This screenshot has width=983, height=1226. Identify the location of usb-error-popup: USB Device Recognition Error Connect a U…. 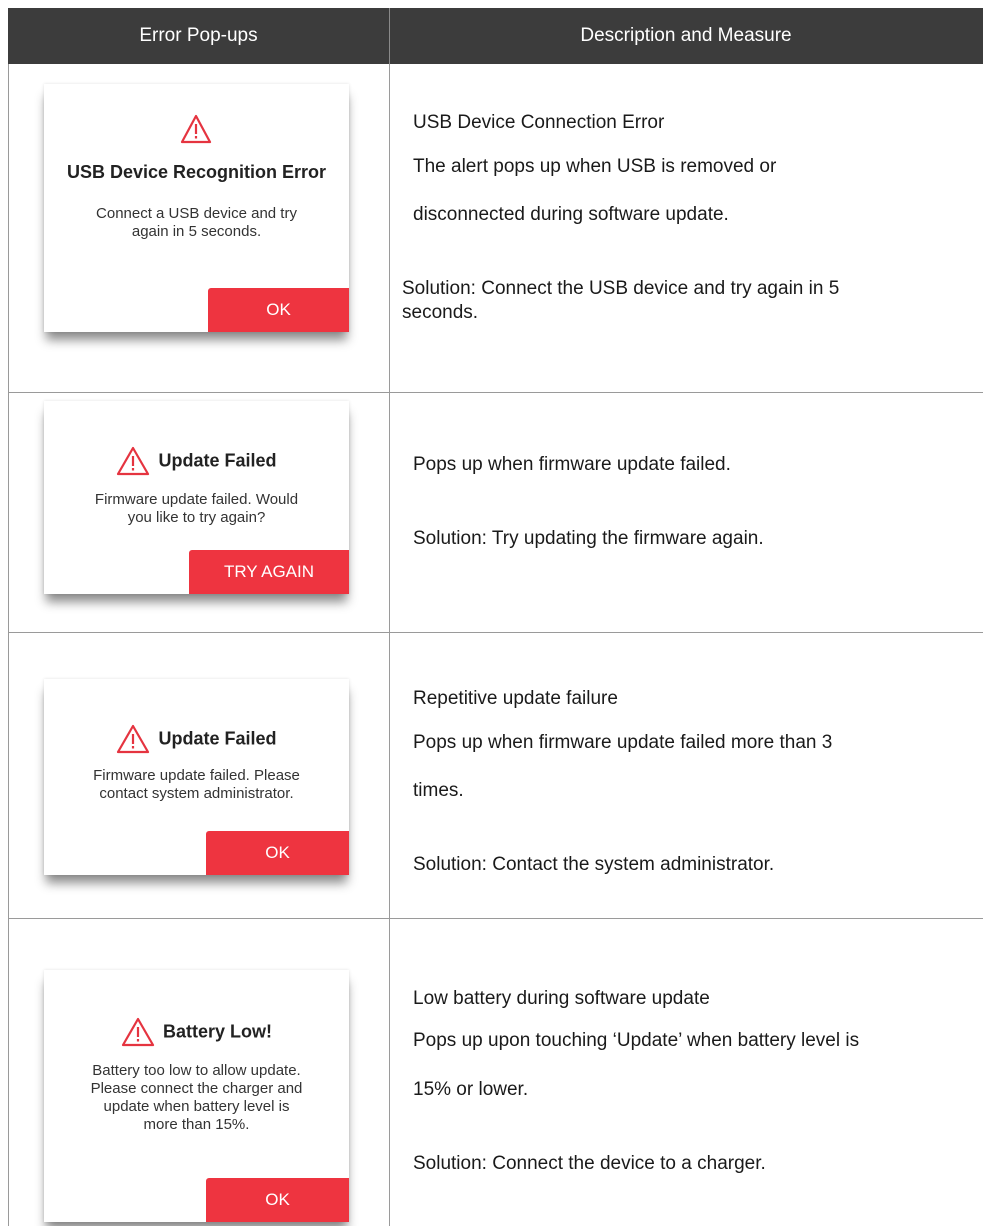
(196, 208).